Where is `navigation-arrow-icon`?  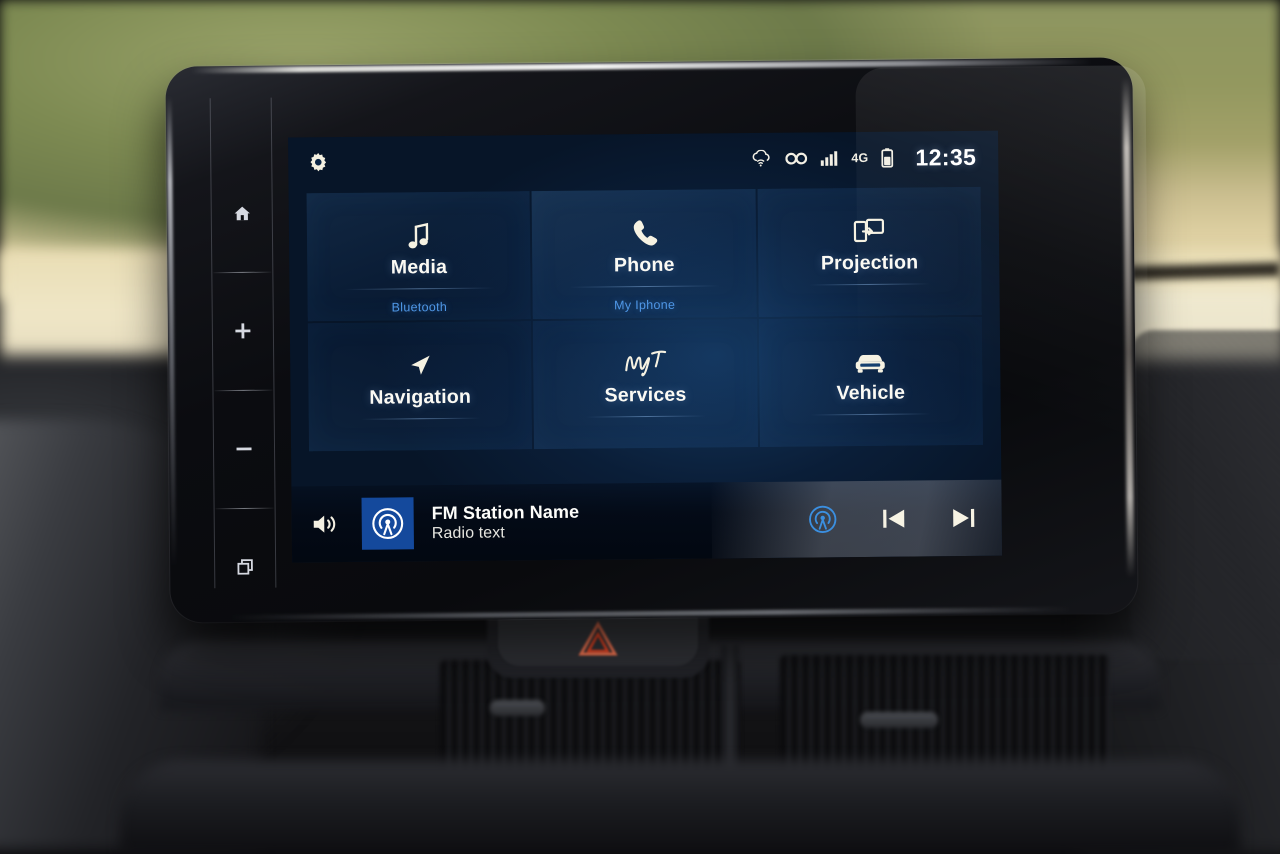
navigation-arrow-icon is located at coordinates (420, 359).